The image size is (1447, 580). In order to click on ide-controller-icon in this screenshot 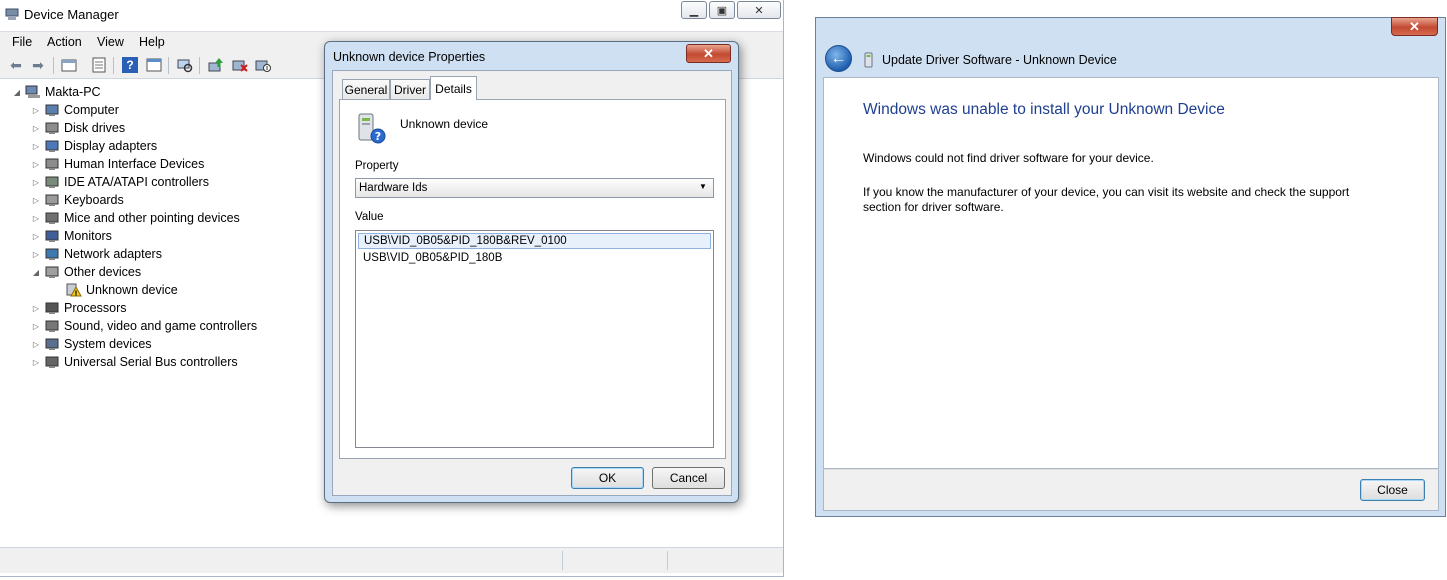, I will do `click(52, 182)`.